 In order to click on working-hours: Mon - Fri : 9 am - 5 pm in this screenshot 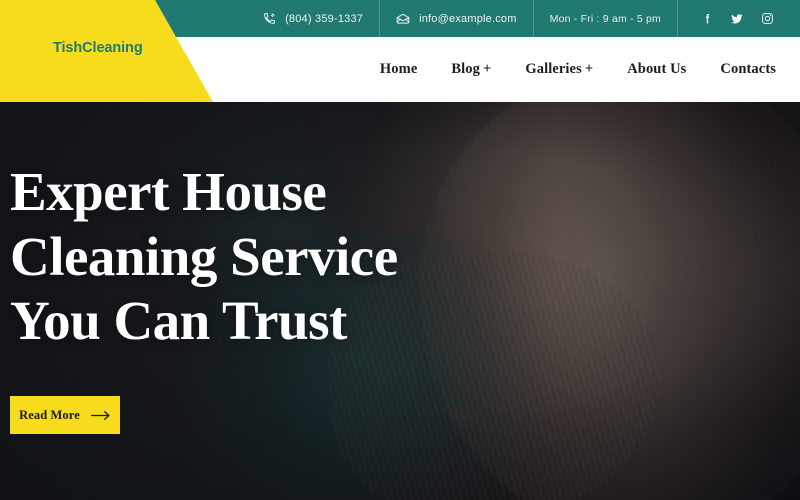, I will do `click(606, 18)`.